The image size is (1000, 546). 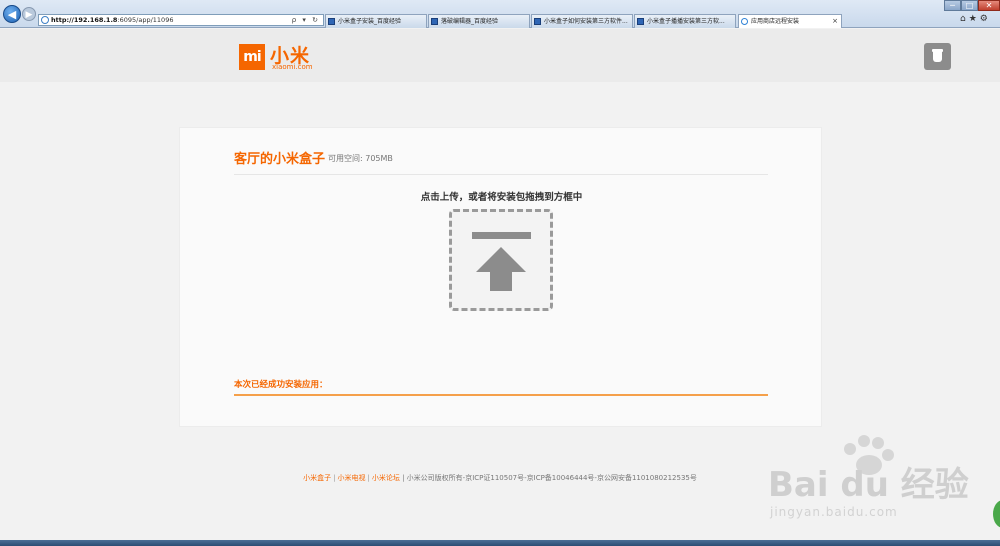 I want to click on tab-5-active: 应用商店远程安装 ×, so click(x=790, y=21).